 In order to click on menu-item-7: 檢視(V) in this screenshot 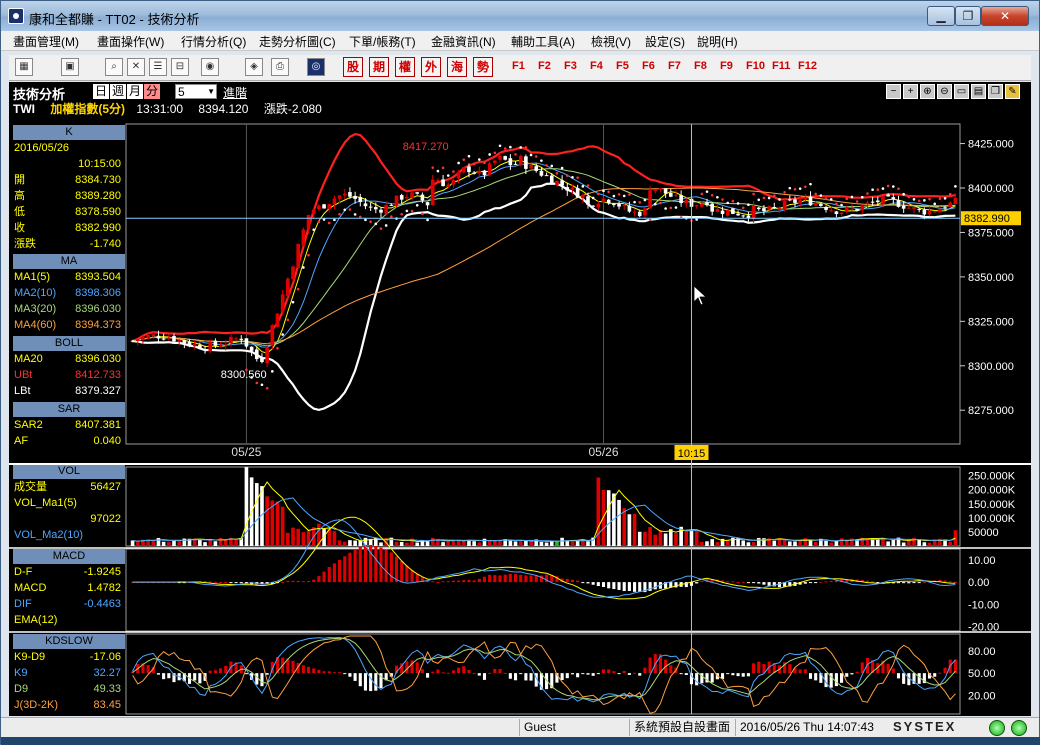, I will do `click(611, 41)`.